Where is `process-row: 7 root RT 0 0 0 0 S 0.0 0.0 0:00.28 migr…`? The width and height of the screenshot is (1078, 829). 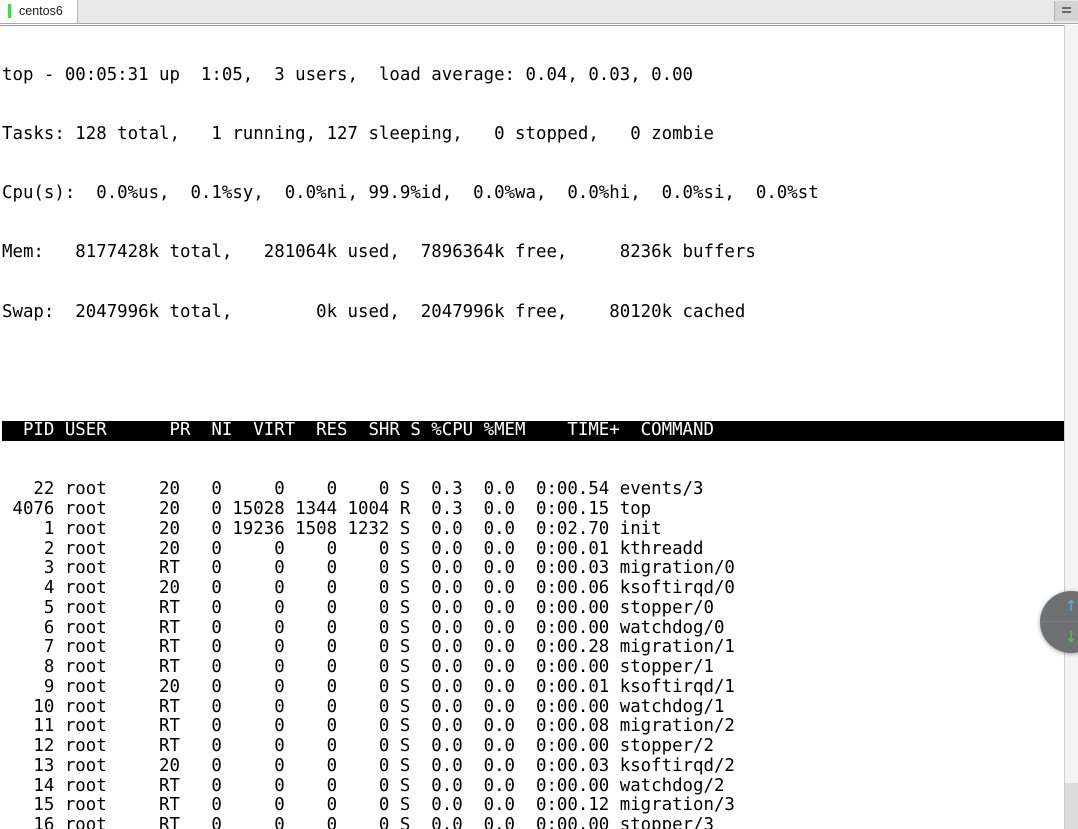 process-row: 7 root RT 0 0 0 0 S 0.0 0.0 0:00.28 migr… is located at coordinates (368, 647).